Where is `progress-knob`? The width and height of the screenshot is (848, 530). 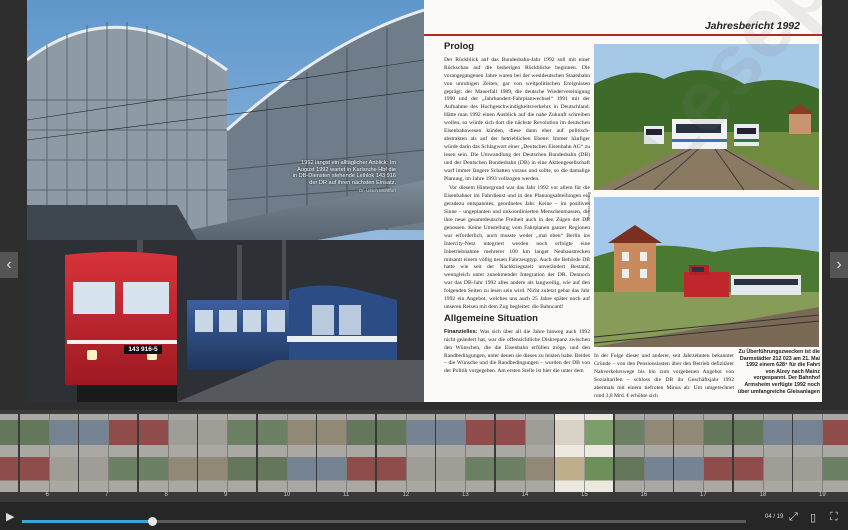 progress-knob is located at coordinates (152, 521).